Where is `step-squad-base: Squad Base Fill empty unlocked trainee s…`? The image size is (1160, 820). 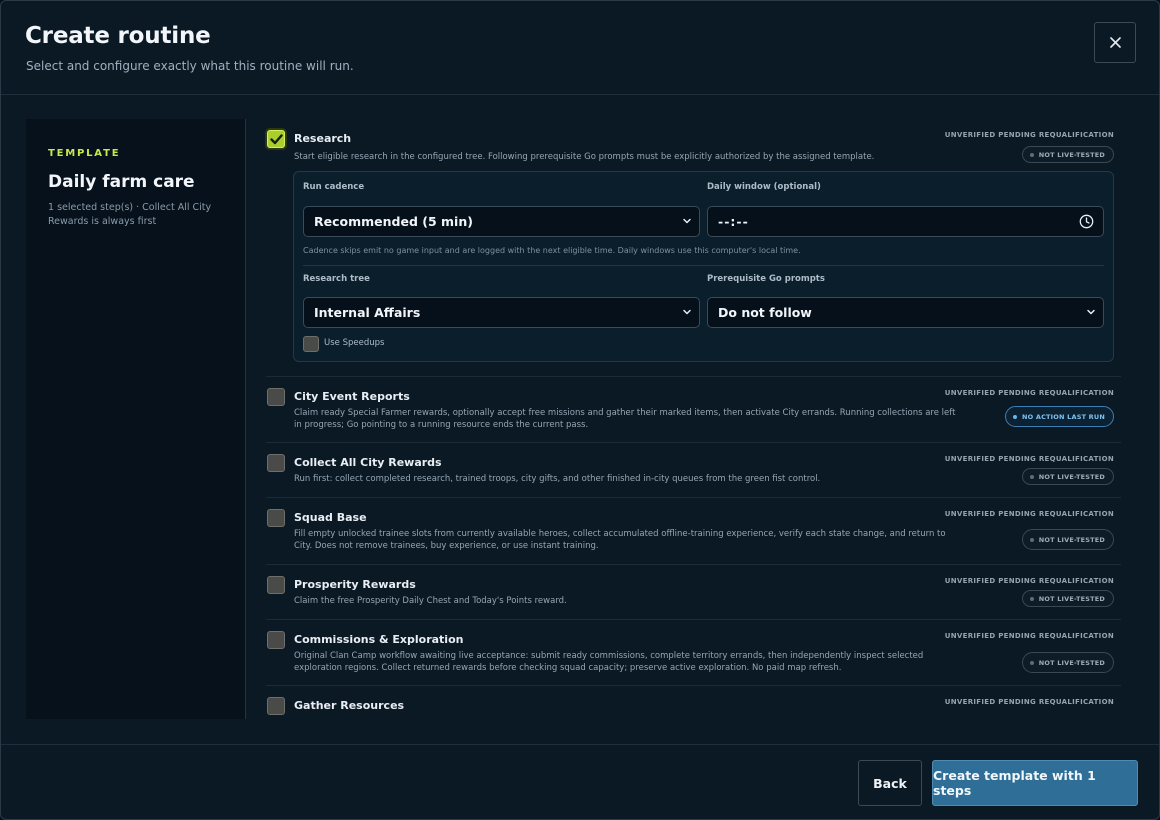
step-squad-base: Squad Base Fill empty unlocked trainee s… is located at coordinates (693, 531).